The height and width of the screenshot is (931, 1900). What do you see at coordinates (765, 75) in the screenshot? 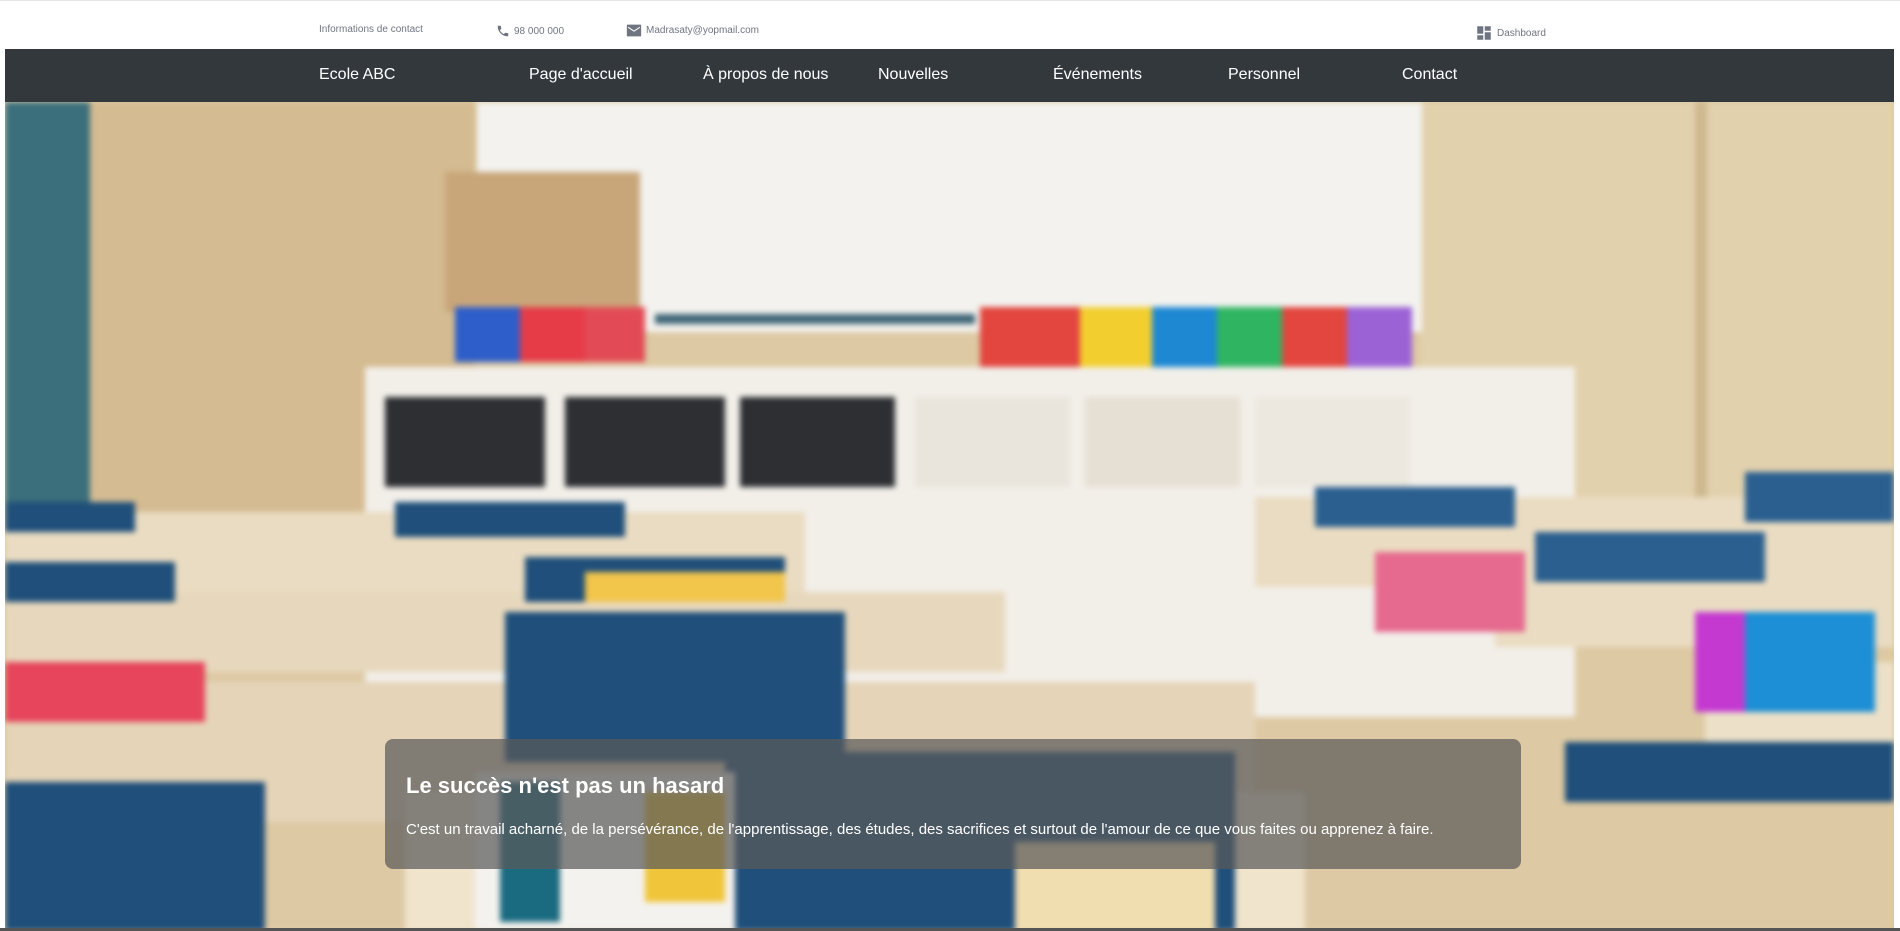
I see `nav-link-about: À propos de nous` at bounding box center [765, 75].